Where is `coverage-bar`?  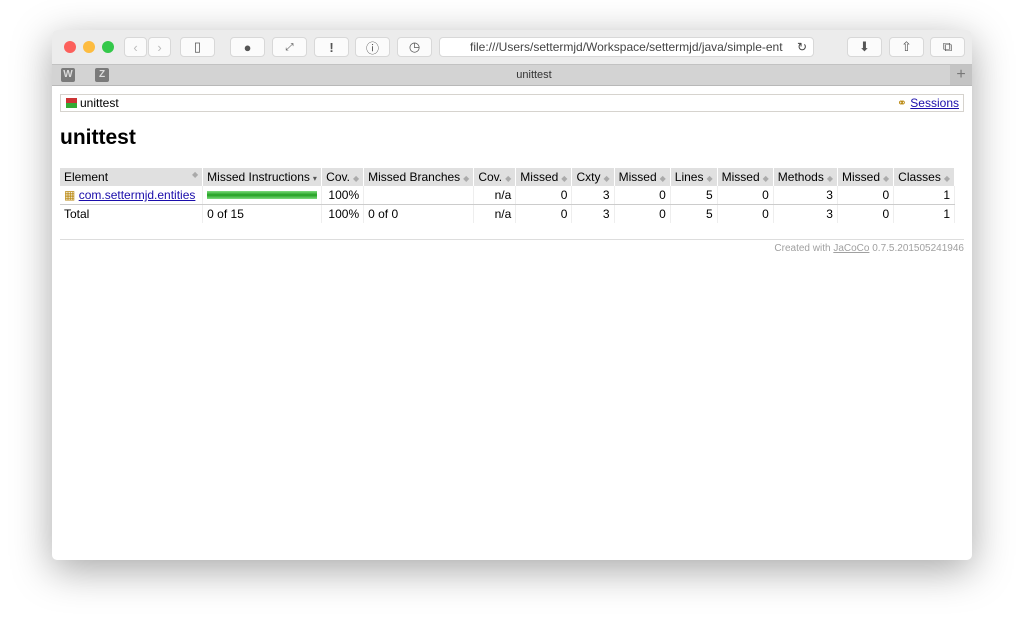 coverage-bar is located at coordinates (262, 195).